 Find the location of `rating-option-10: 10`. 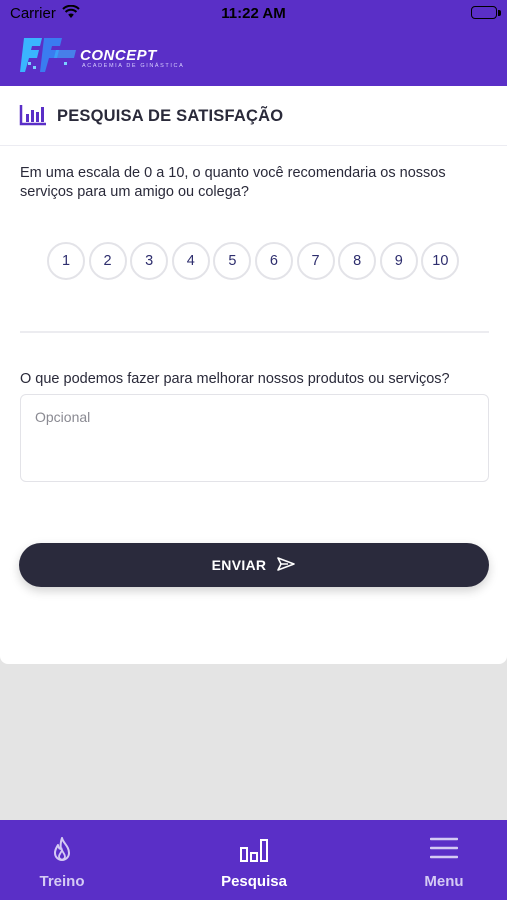

rating-option-10: 10 is located at coordinates (440, 261).